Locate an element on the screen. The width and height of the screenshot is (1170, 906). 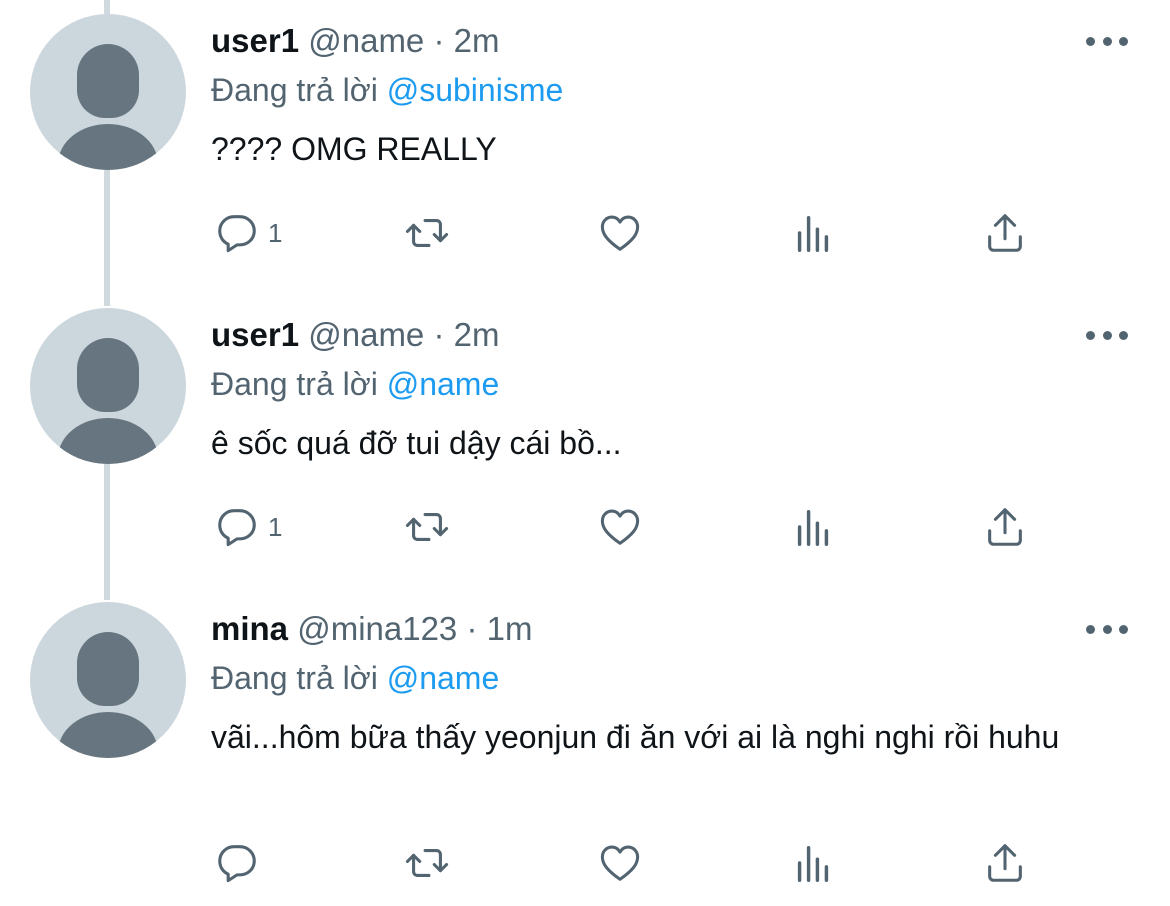
user-handle: @mina123 is located at coordinates (377, 628).